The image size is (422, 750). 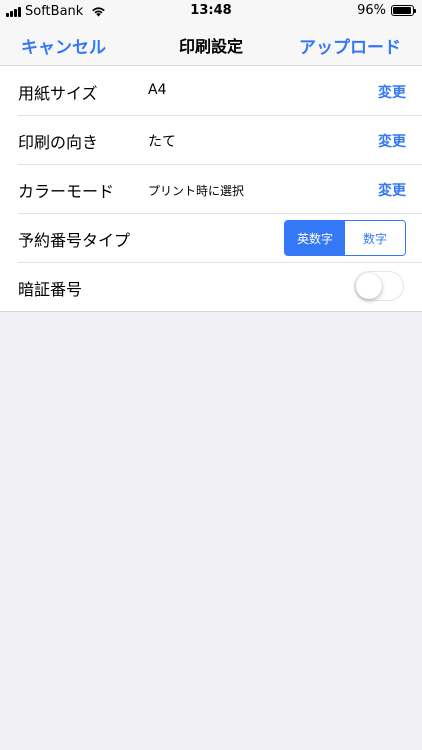 What do you see at coordinates (196, 191) in the screenshot?
I see `color-mode-value: プリント時に選択` at bounding box center [196, 191].